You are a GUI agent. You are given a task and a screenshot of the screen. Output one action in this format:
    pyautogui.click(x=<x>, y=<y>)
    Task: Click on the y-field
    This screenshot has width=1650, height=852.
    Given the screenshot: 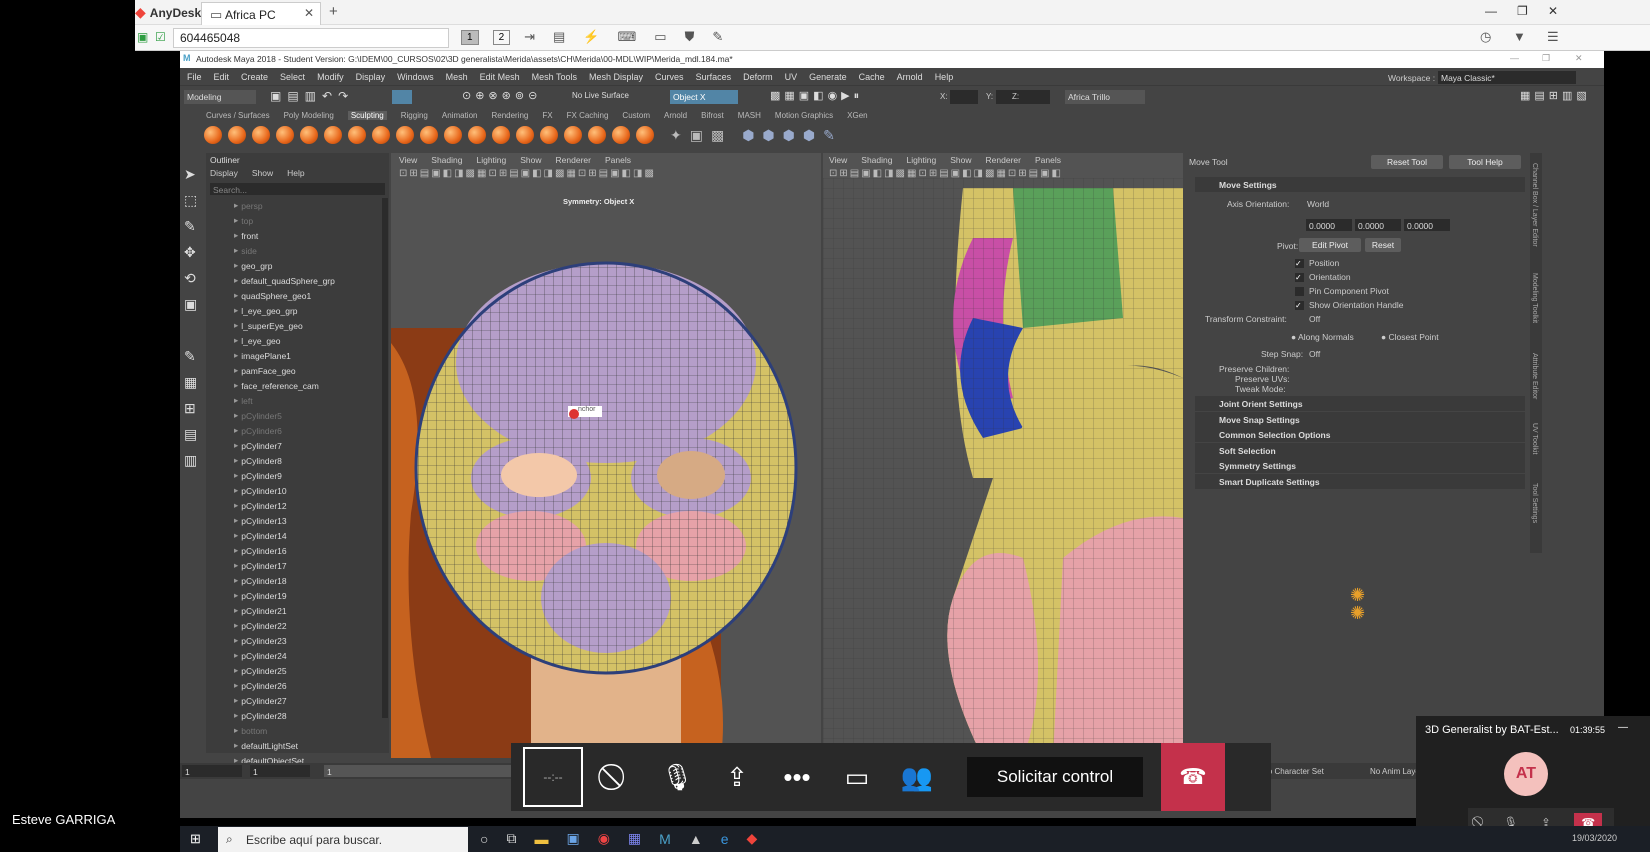 What is the action you would take?
    pyautogui.click(x=1010, y=97)
    